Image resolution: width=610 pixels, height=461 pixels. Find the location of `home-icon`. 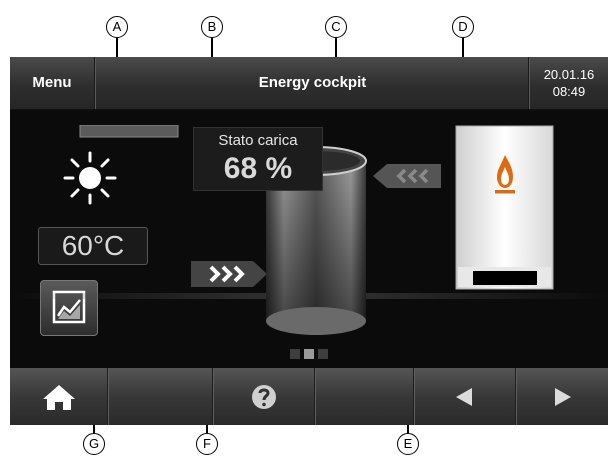

home-icon is located at coordinates (59, 397).